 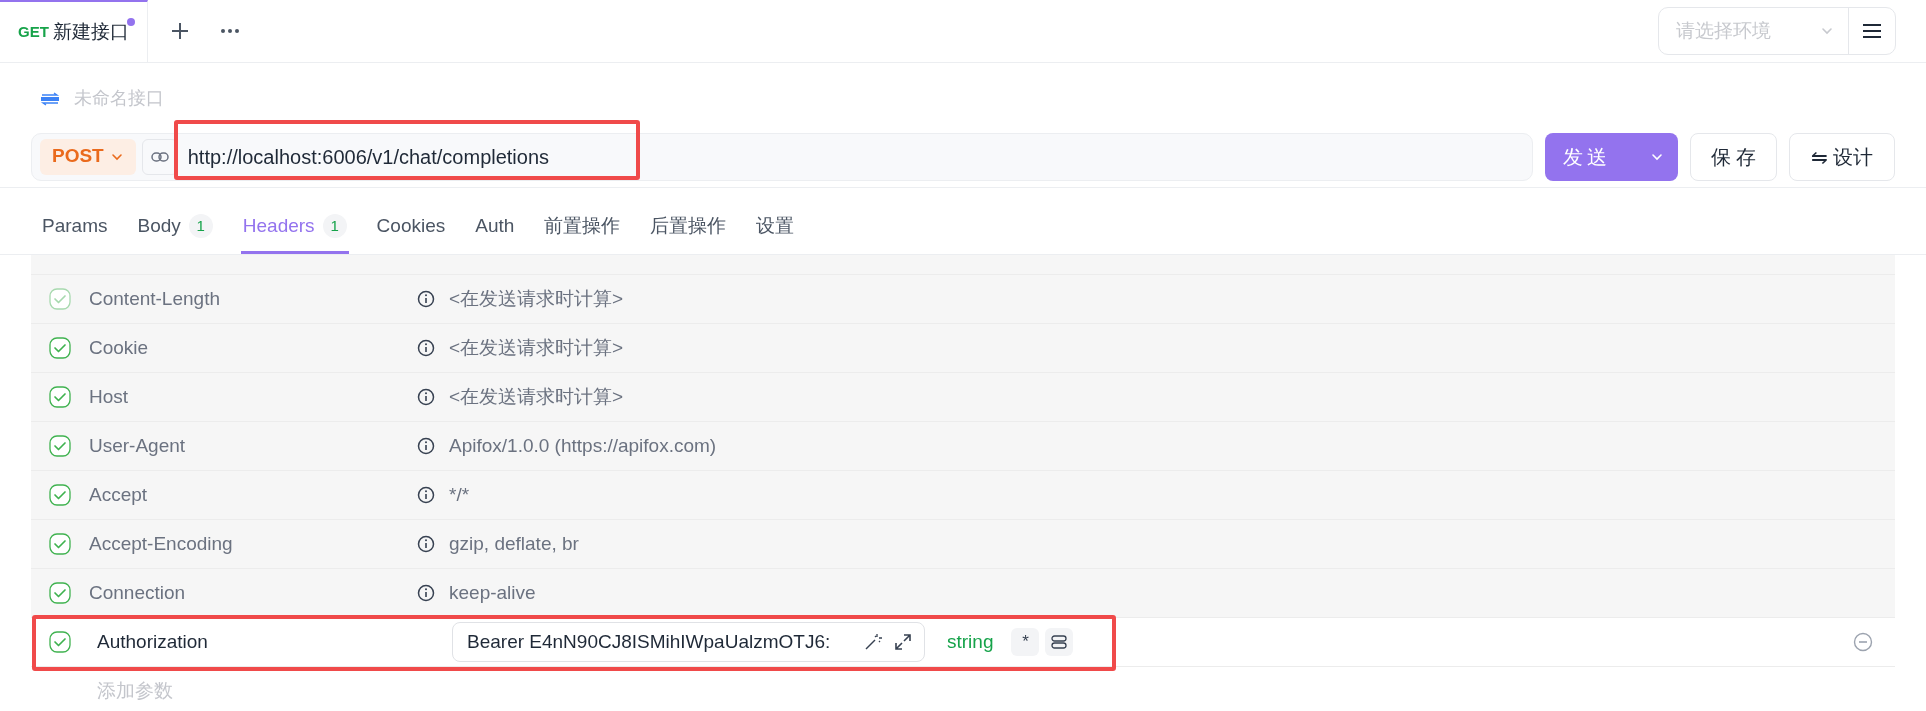 I want to click on header-name: User-Agent, so click(x=138, y=445).